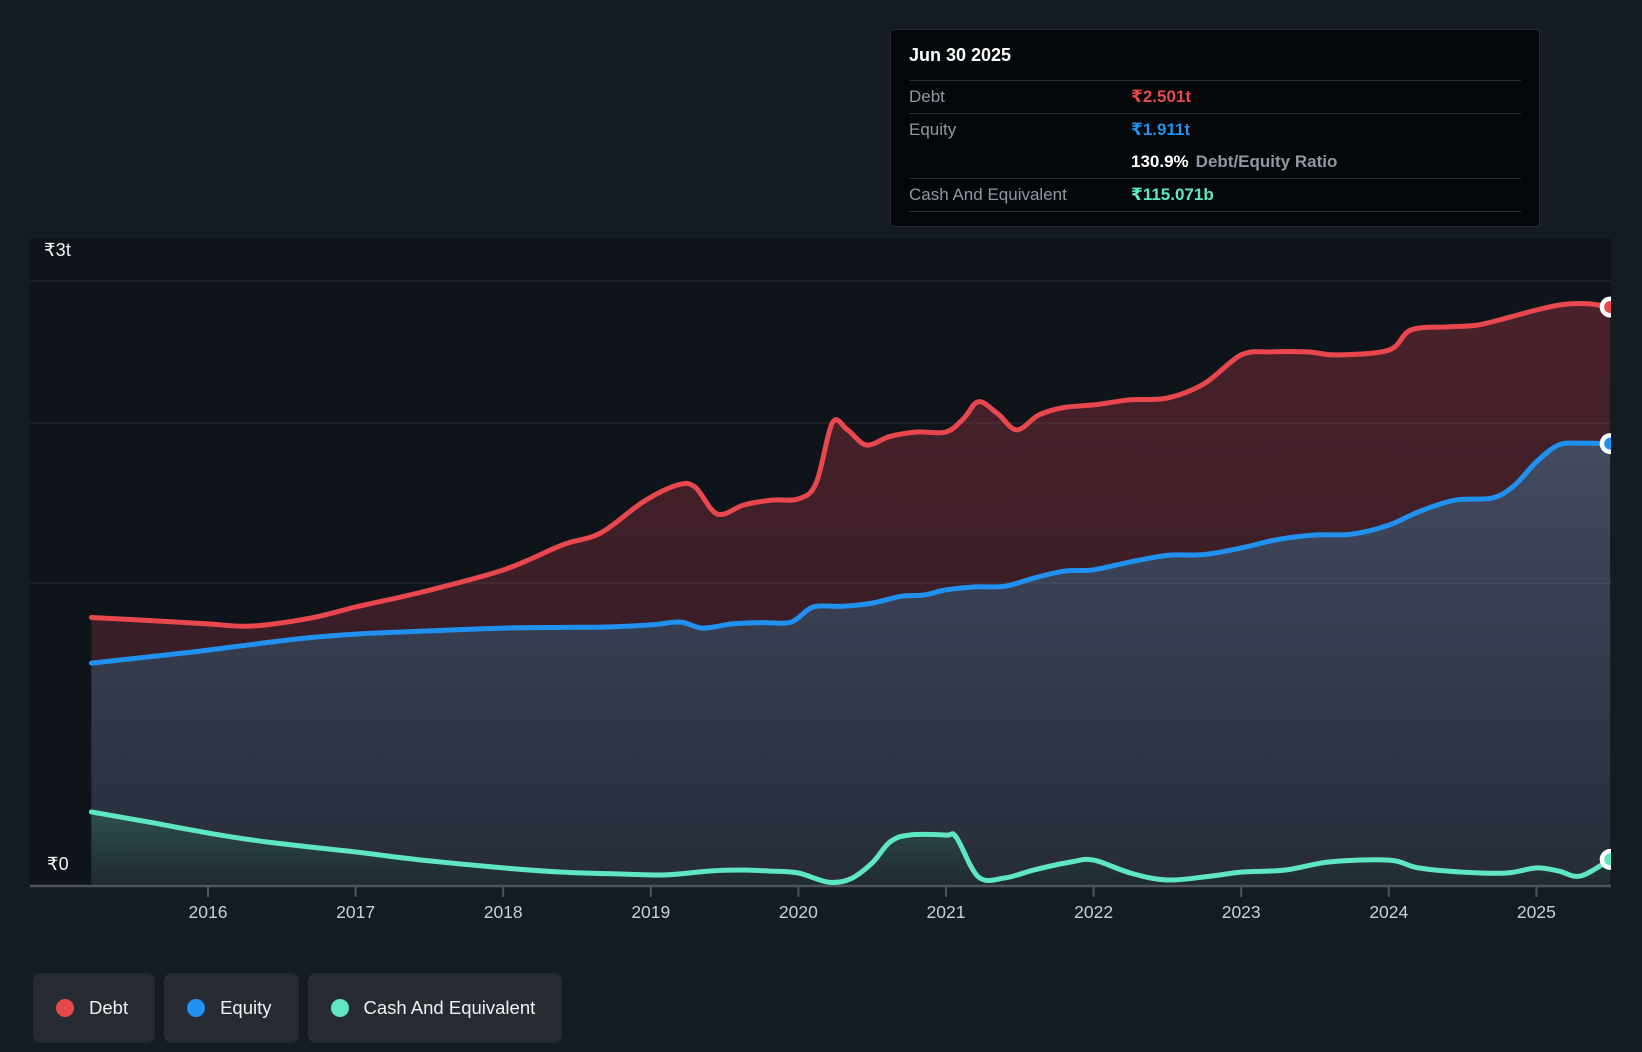 The width and height of the screenshot is (1642, 1052). What do you see at coordinates (1215, 97) in the screenshot?
I see `tooltip-row-debt: Debt ₹2.501t` at bounding box center [1215, 97].